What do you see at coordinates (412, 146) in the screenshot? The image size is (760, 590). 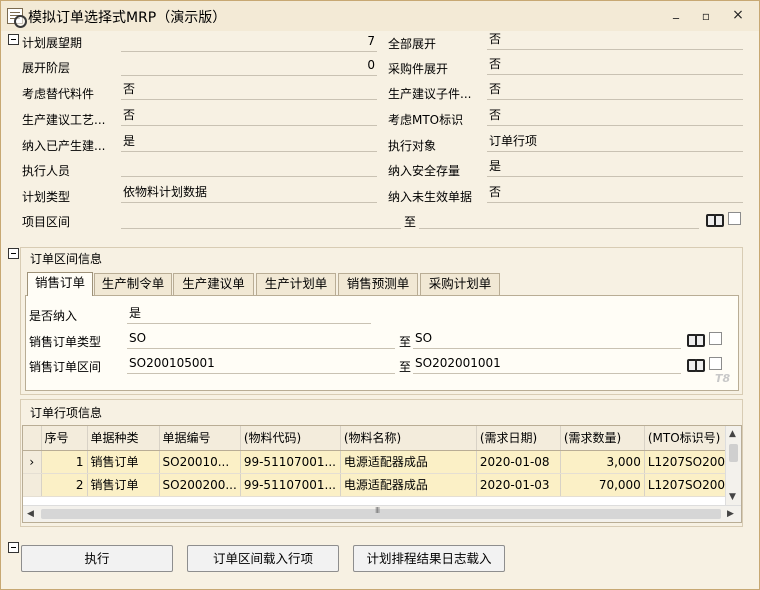 I see `exec-object-label: 执行对象` at bounding box center [412, 146].